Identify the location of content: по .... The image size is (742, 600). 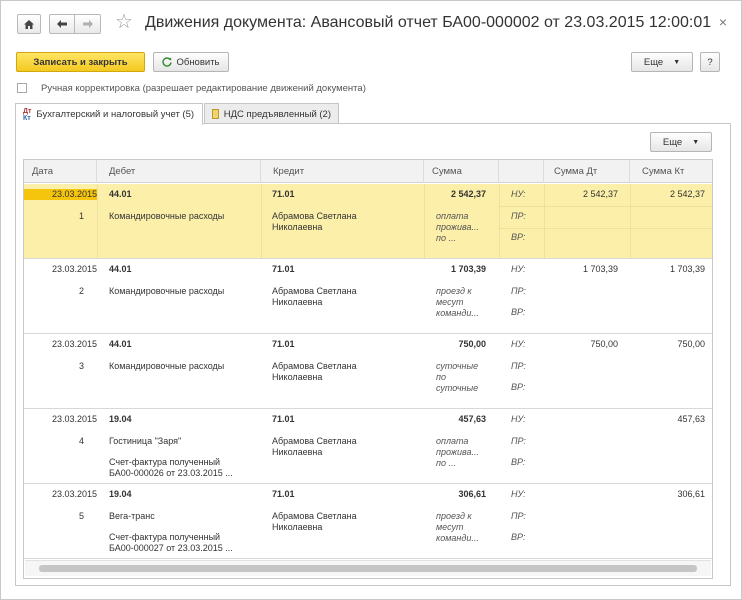
(446, 463).